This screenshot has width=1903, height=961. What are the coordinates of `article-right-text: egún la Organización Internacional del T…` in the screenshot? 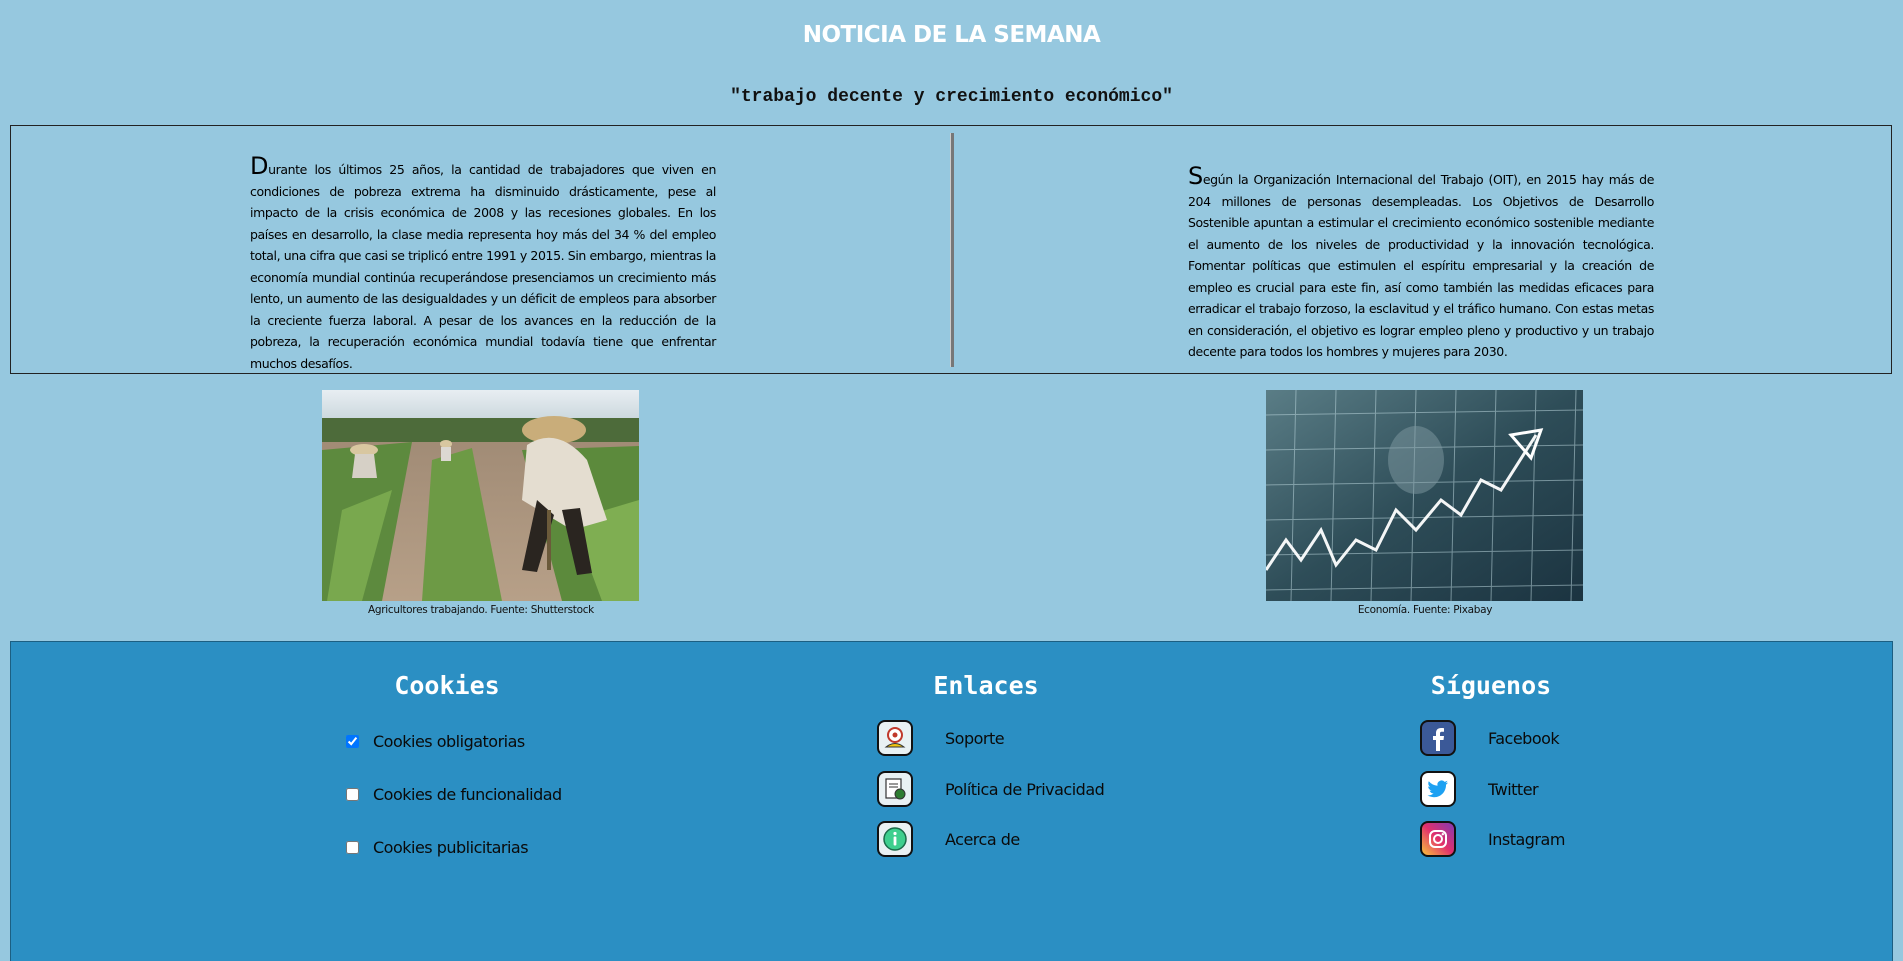 It's located at (1421, 265).